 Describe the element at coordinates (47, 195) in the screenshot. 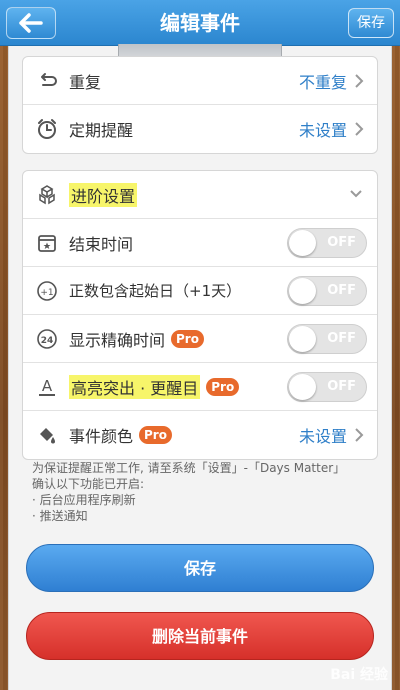

I see `cubes-icon` at that location.